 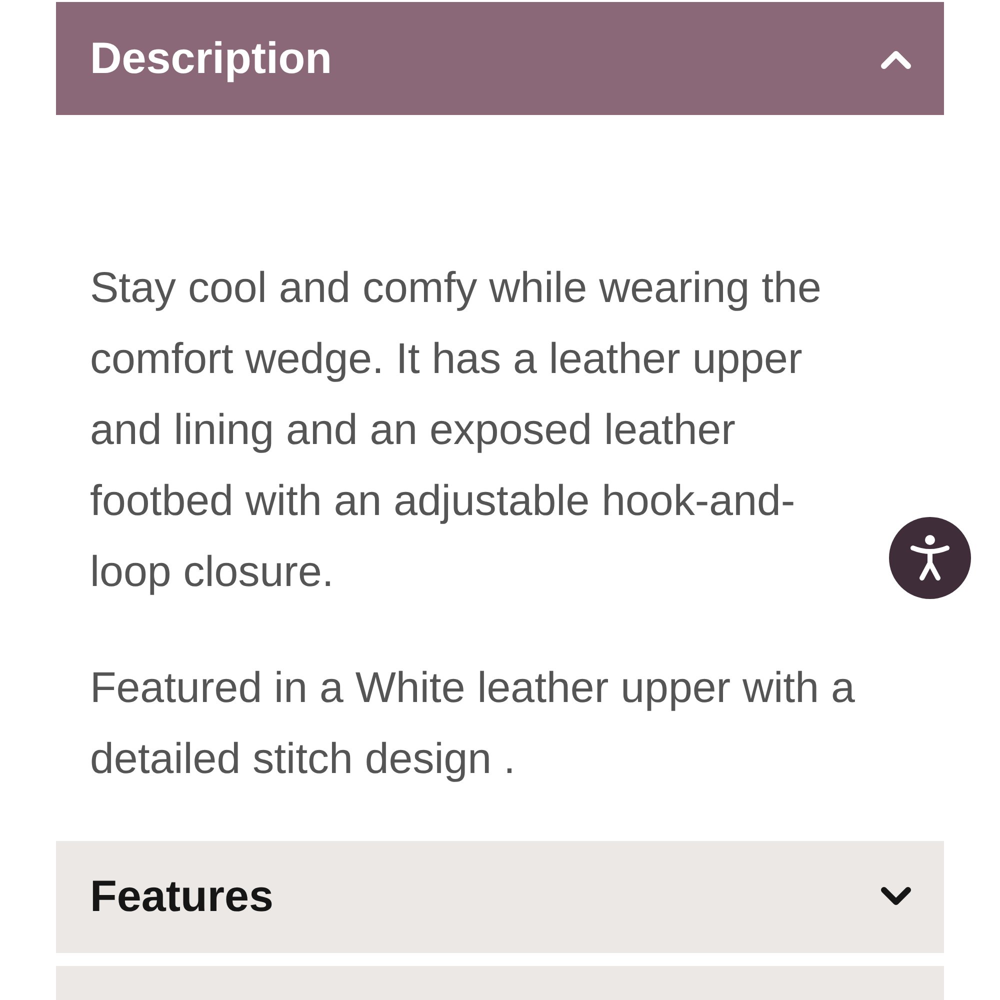 What do you see at coordinates (473, 724) in the screenshot?
I see `description-paragraph: Featured in a White leather upper with a detailed stitch design .` at bounding box center [473, 724].